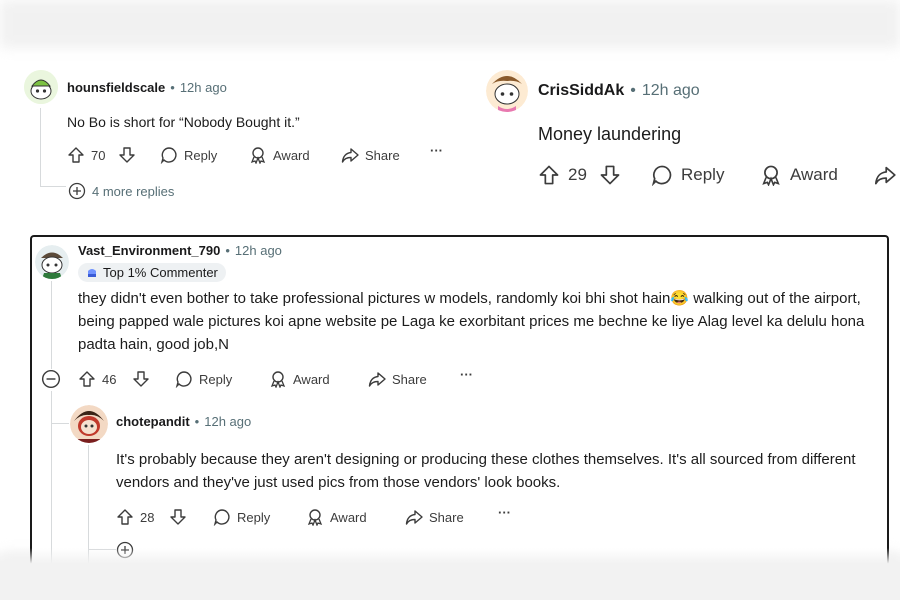 The image size is (900, 600). Describe the element at coordinates (149, 250) in the screenshot. I see `comment-username: Vast_Environment_790` at that location.